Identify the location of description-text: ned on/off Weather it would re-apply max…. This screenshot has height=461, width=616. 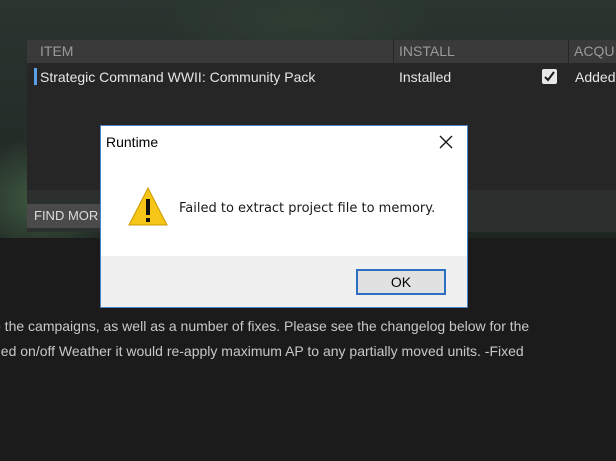
(262, 351).